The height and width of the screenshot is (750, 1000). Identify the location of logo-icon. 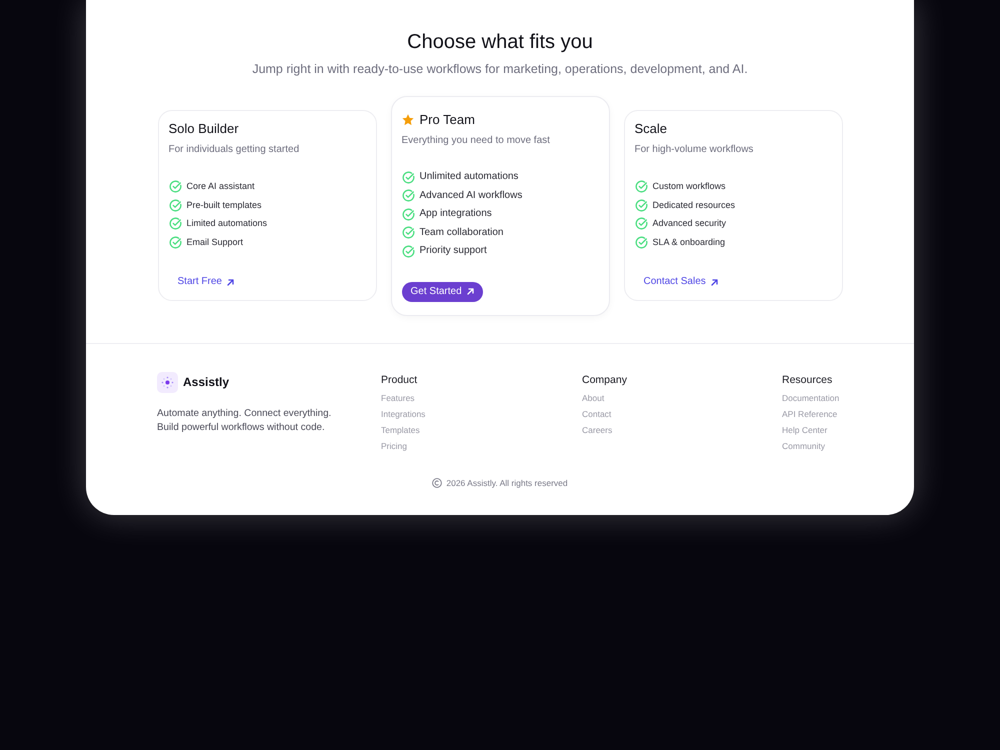
(167, 382).